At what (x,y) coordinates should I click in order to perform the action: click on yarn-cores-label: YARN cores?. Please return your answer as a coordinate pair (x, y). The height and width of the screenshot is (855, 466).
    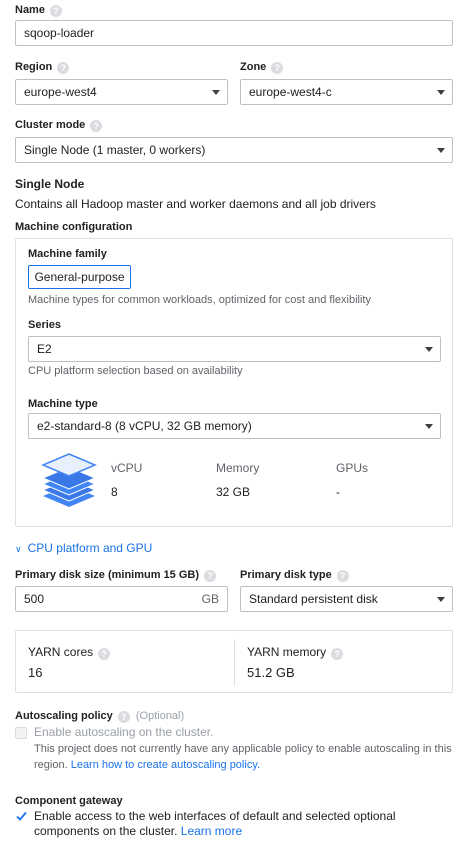
    Looking at the image, I should click on (69, 652).